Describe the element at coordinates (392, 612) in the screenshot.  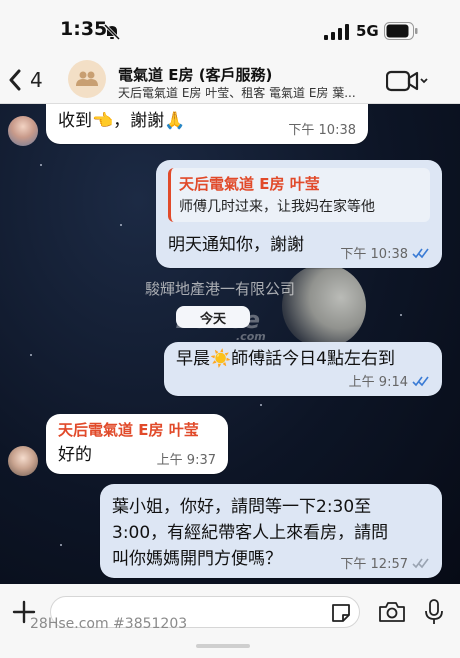
I see `camera-icon` at that location.